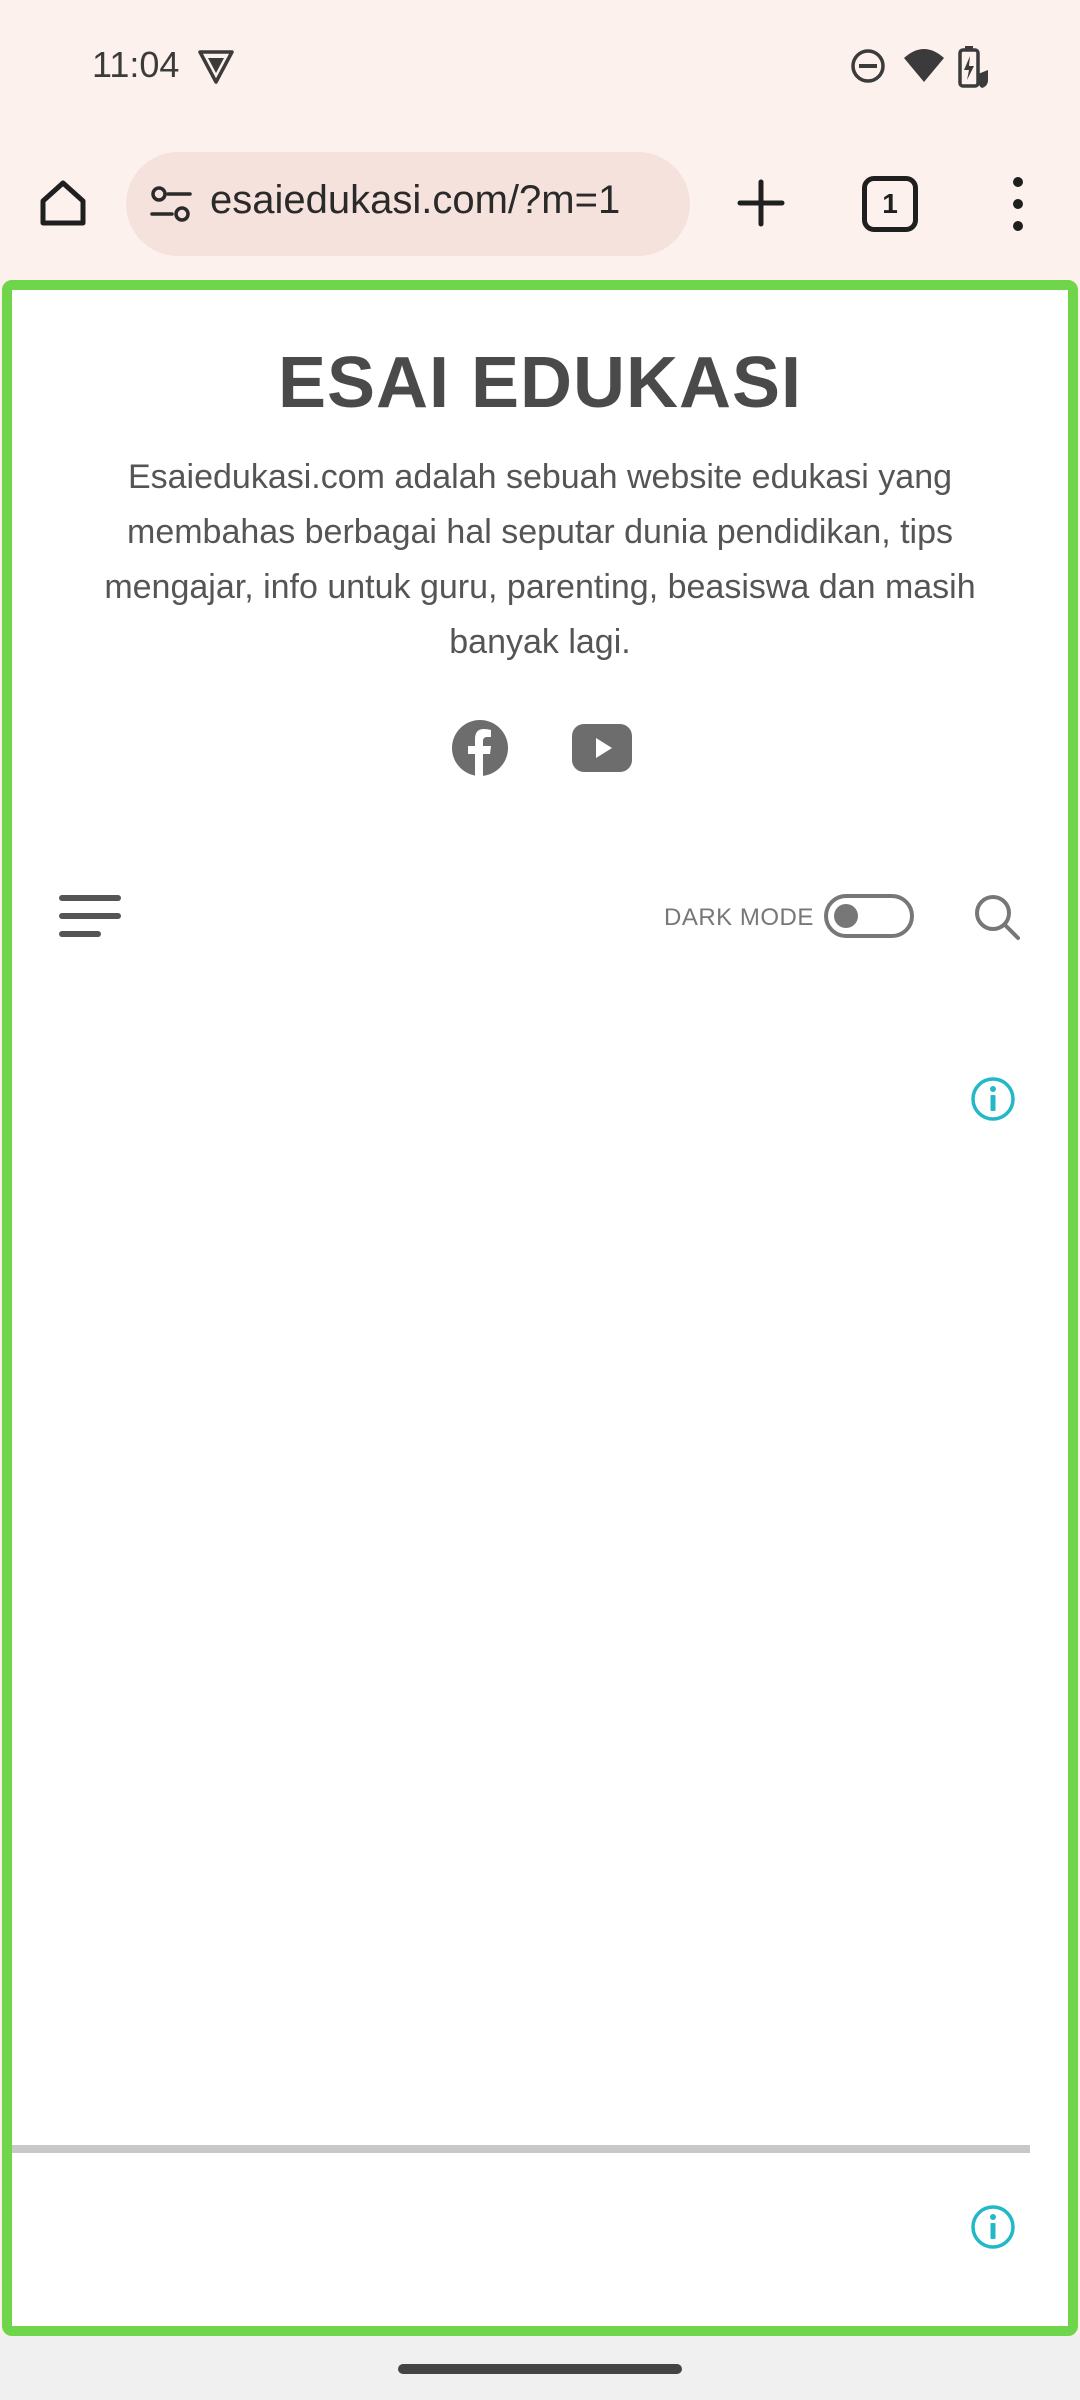 Image resolution: width=1080 pixels, height=2400 pixels. Describe the element at coordinates (136, 64) in the screenshot. I see `status-time: 11:04` at that location.